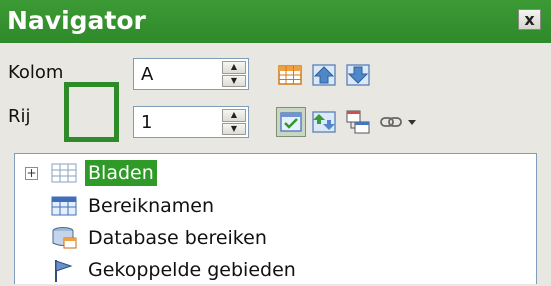 This screenshot has height=286, width=551. Describe the element at coordinates (234, 128) in the screenshot. I see `row-decrement-button: ▼` at that location.